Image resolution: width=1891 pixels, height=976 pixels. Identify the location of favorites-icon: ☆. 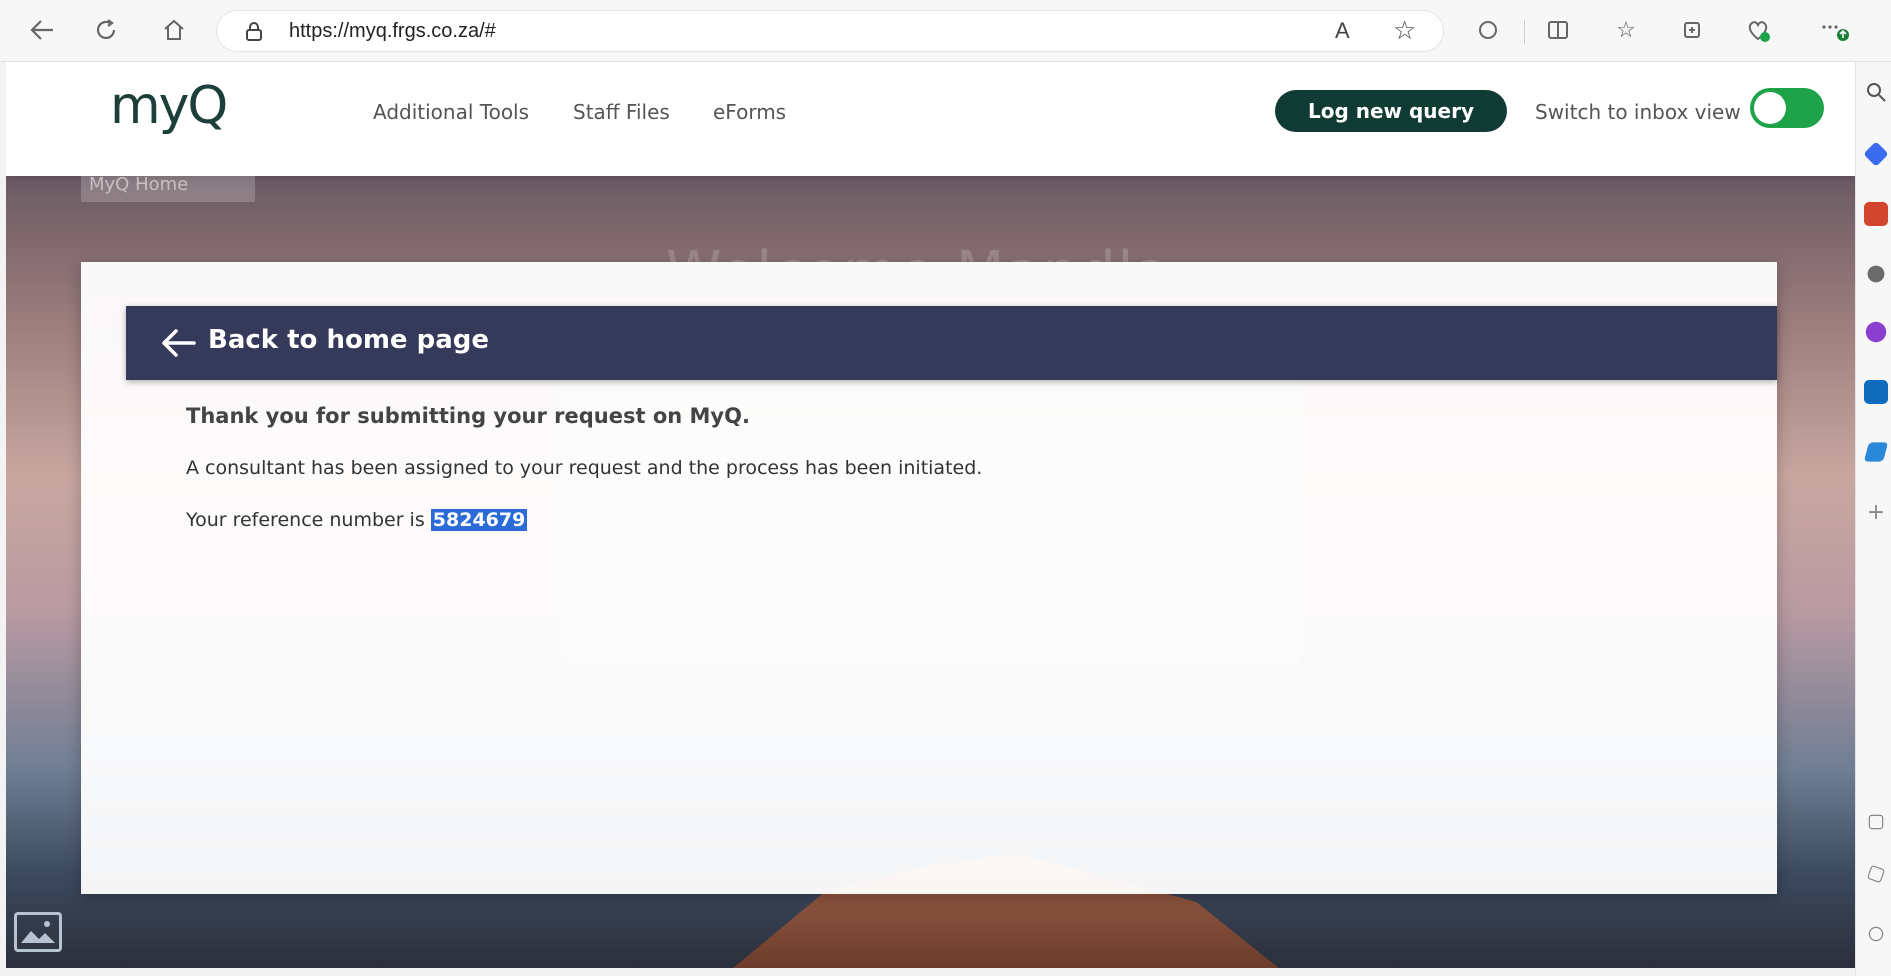
(1626, 30).